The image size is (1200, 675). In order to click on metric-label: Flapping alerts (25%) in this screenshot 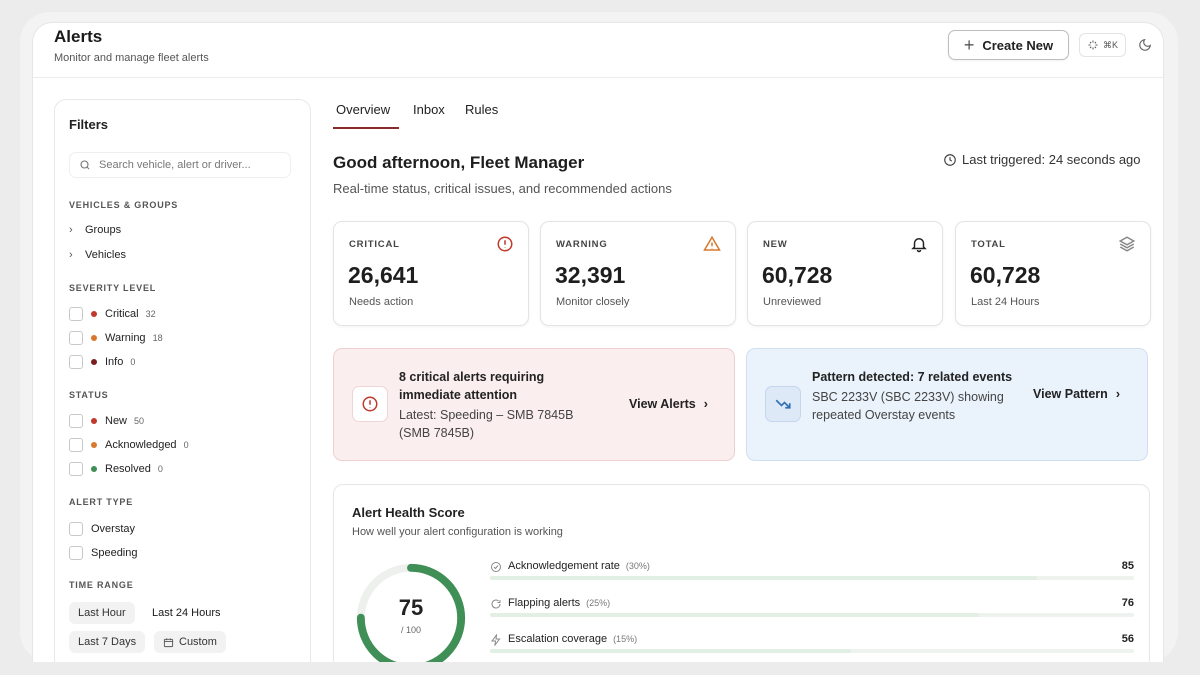, I will do `click(559, 603)`.